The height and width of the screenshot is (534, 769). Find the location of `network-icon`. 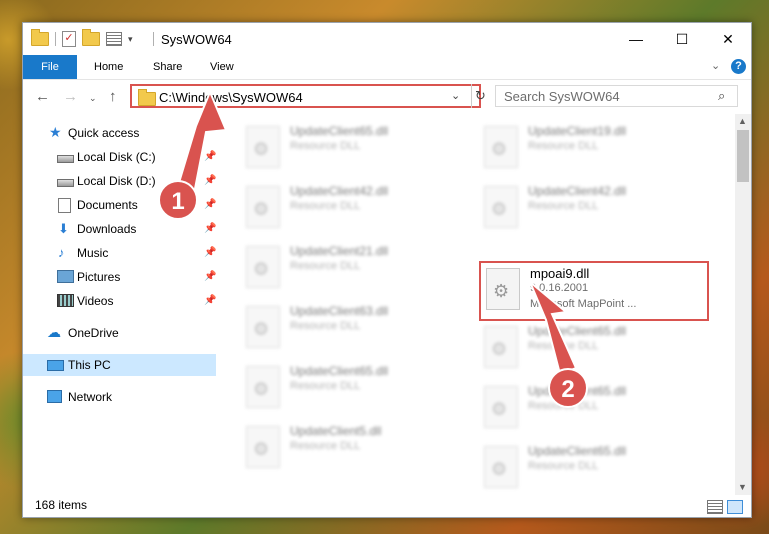

network-icon is located at coordinates (54, 396).